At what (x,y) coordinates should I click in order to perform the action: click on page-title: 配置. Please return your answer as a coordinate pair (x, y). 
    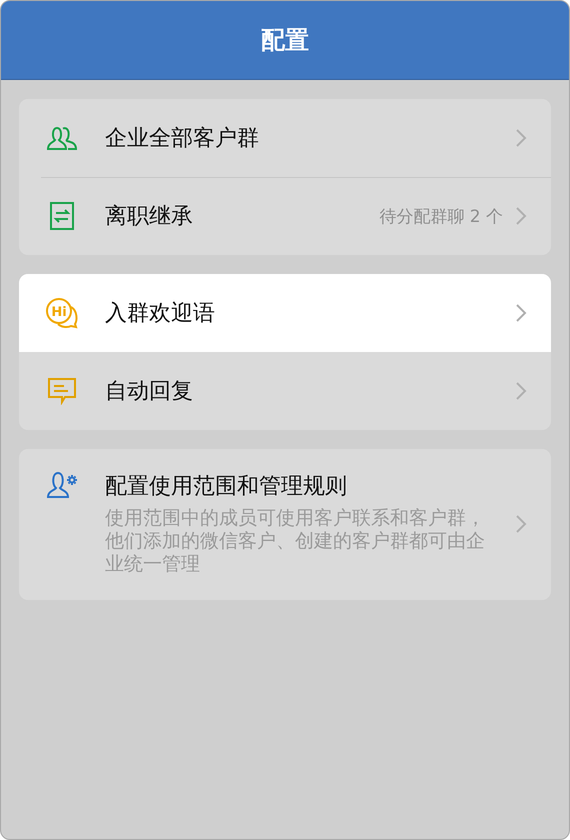
    Looking at the image, I should click on (285, 40).